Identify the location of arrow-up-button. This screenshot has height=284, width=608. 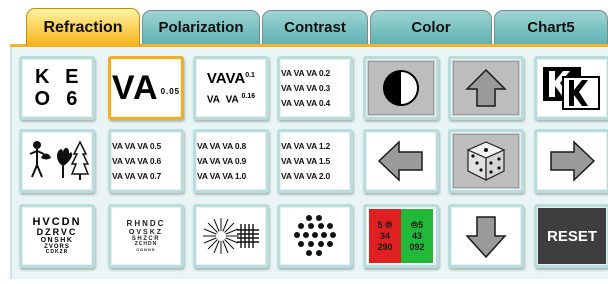
(486, 88).